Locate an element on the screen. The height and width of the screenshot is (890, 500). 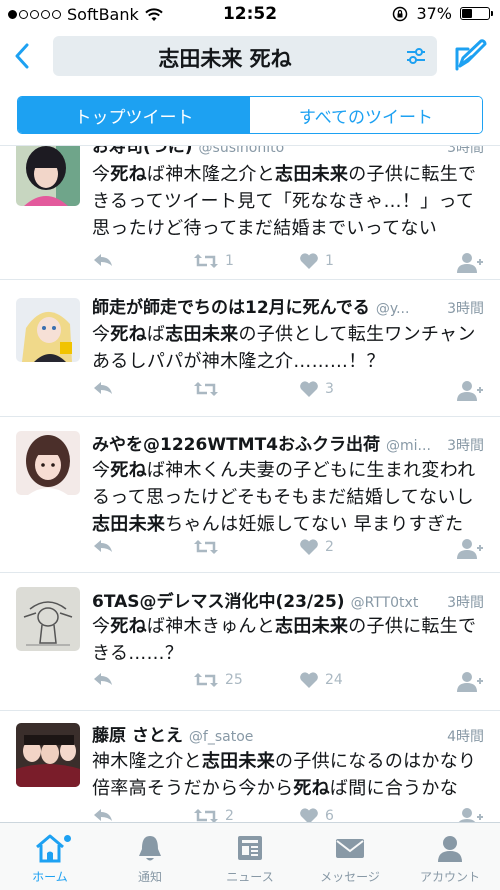
status-right: 37% is located at coordinates (442, 13).